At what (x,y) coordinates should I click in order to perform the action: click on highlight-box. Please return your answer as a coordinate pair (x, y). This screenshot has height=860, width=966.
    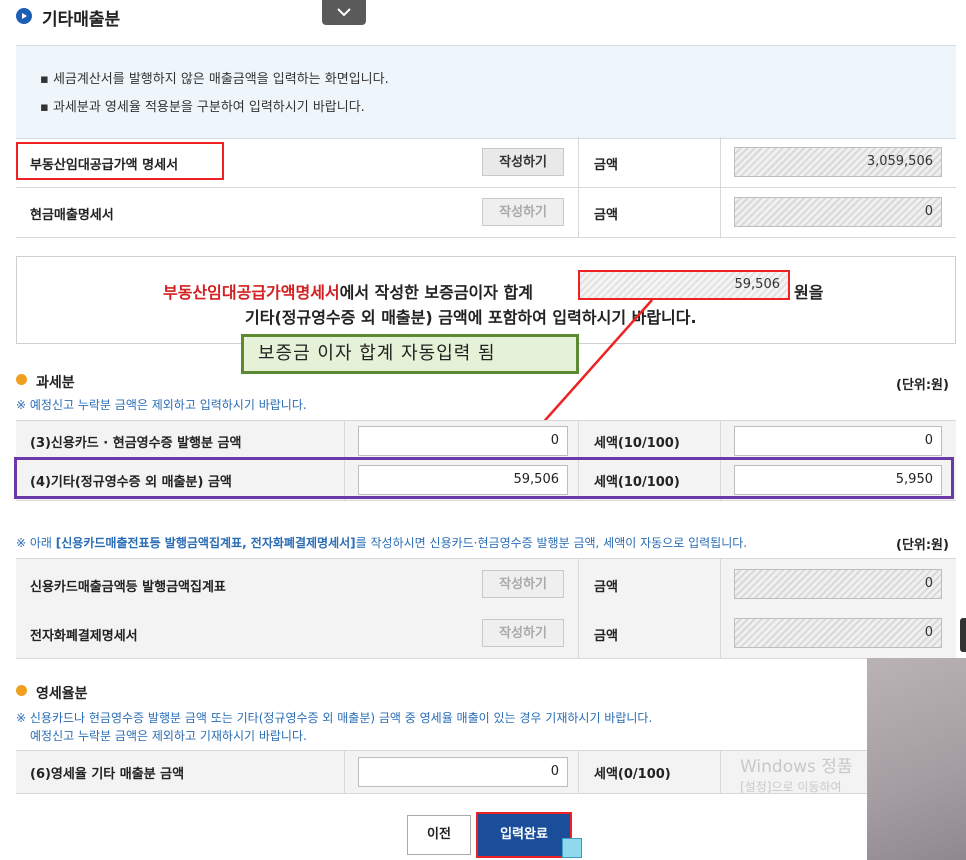
    Looking at the image, I should click on (484, 478).